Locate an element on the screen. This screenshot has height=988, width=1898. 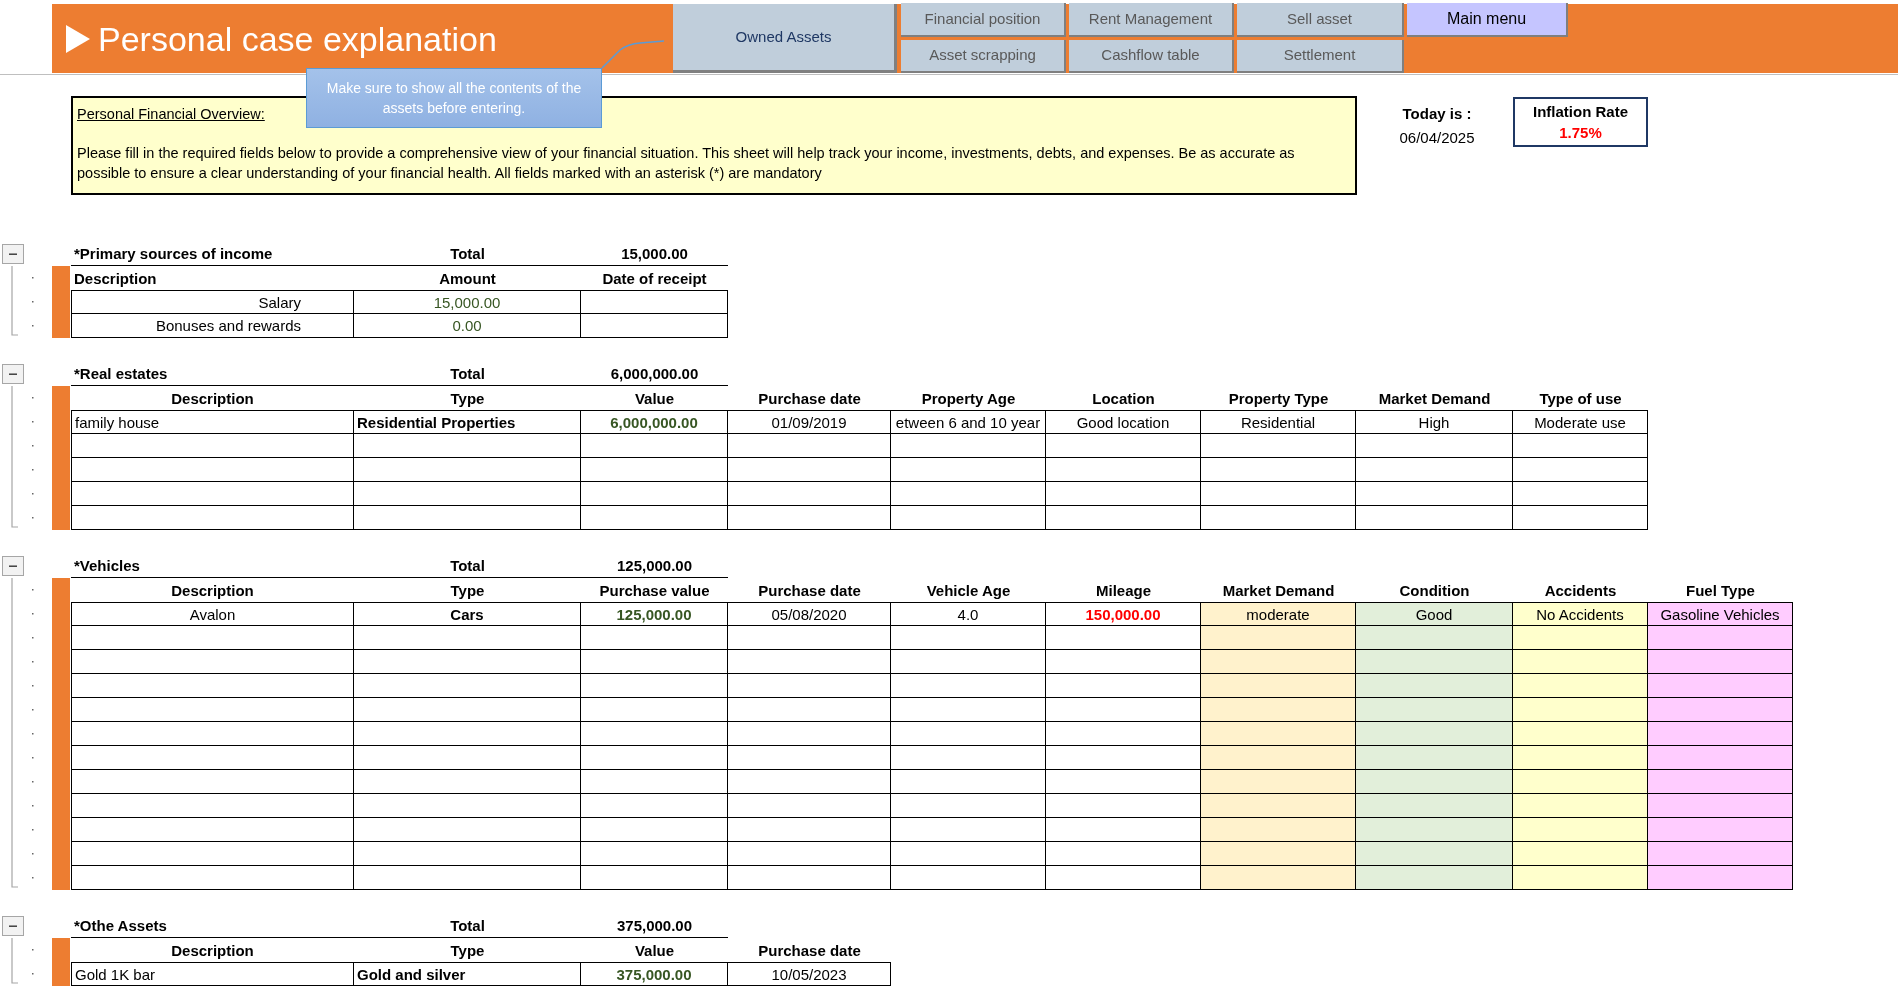
table-cell: Bonuses and rewards is located at coordinates (212, 326).